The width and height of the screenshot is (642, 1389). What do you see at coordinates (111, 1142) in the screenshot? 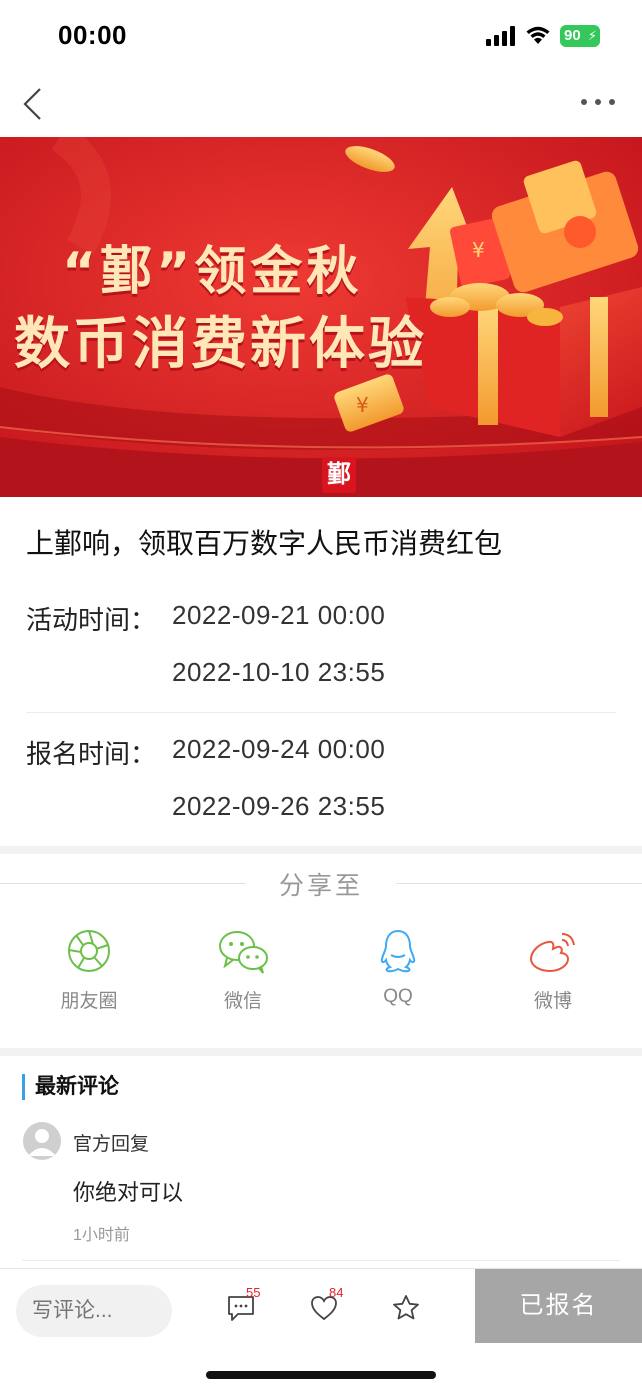
I see `comment-author: 官方回复` at bounding box center [111, 1142].